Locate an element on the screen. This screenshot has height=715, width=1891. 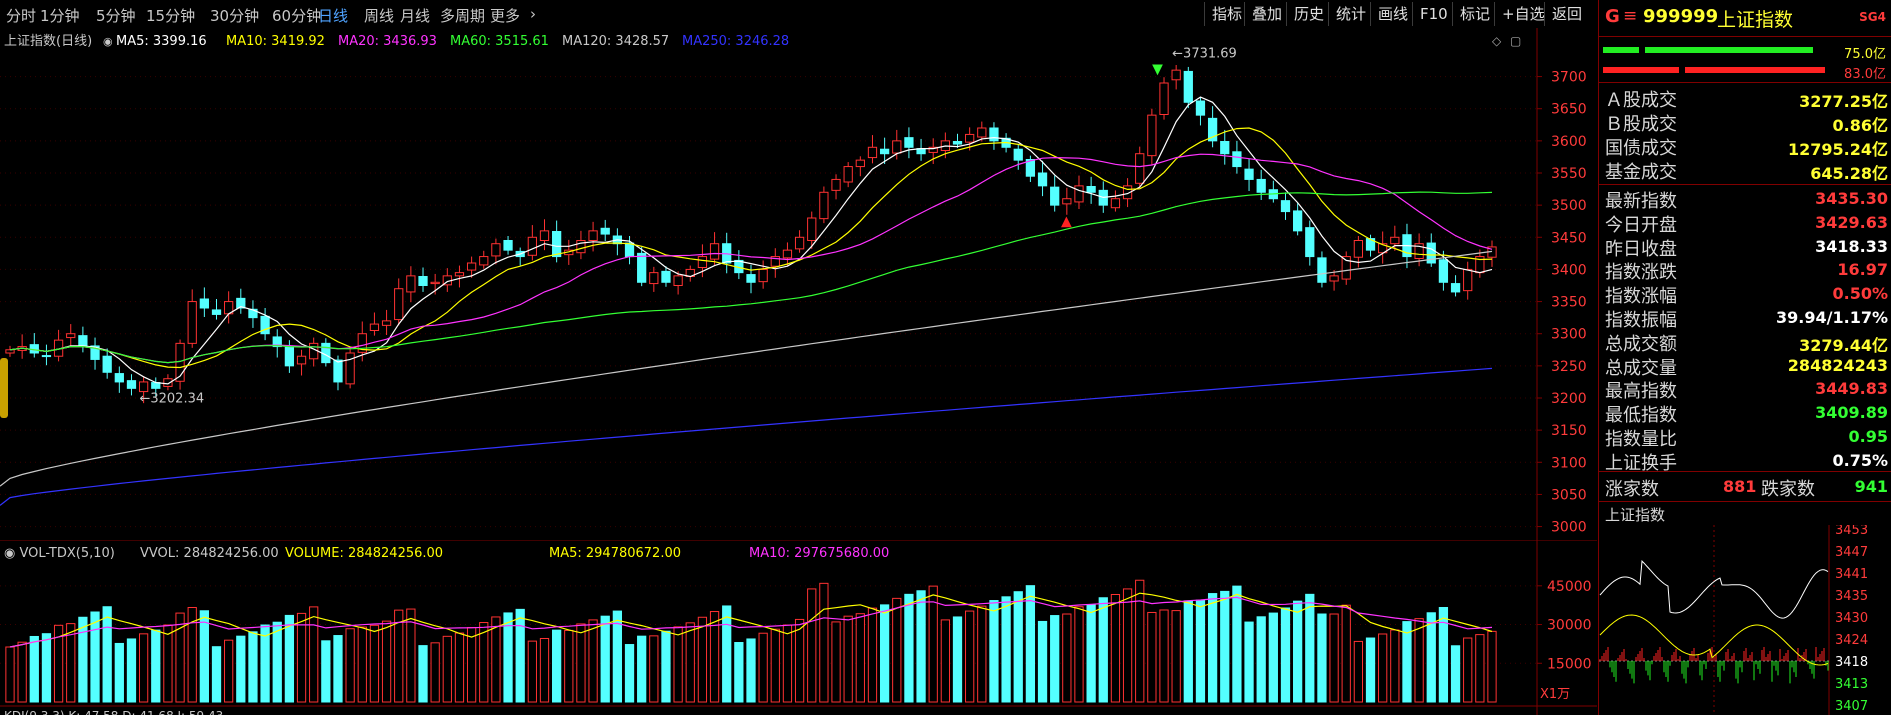
intraday-mini-chart: 3453 3447 3441 3435 3430 3424 3418 3413 3407 is located at coordinates (1745, 620).